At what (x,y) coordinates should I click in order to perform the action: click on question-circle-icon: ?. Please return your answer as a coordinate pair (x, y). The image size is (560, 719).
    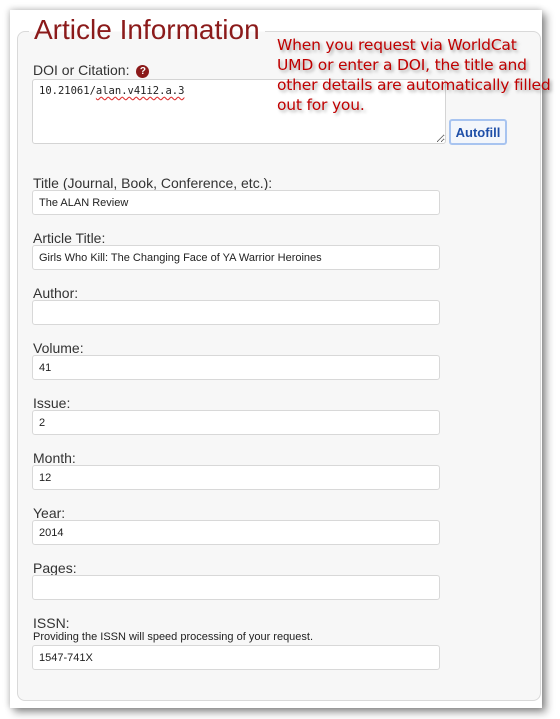
    Looking at the image, I should click on (143, 71).